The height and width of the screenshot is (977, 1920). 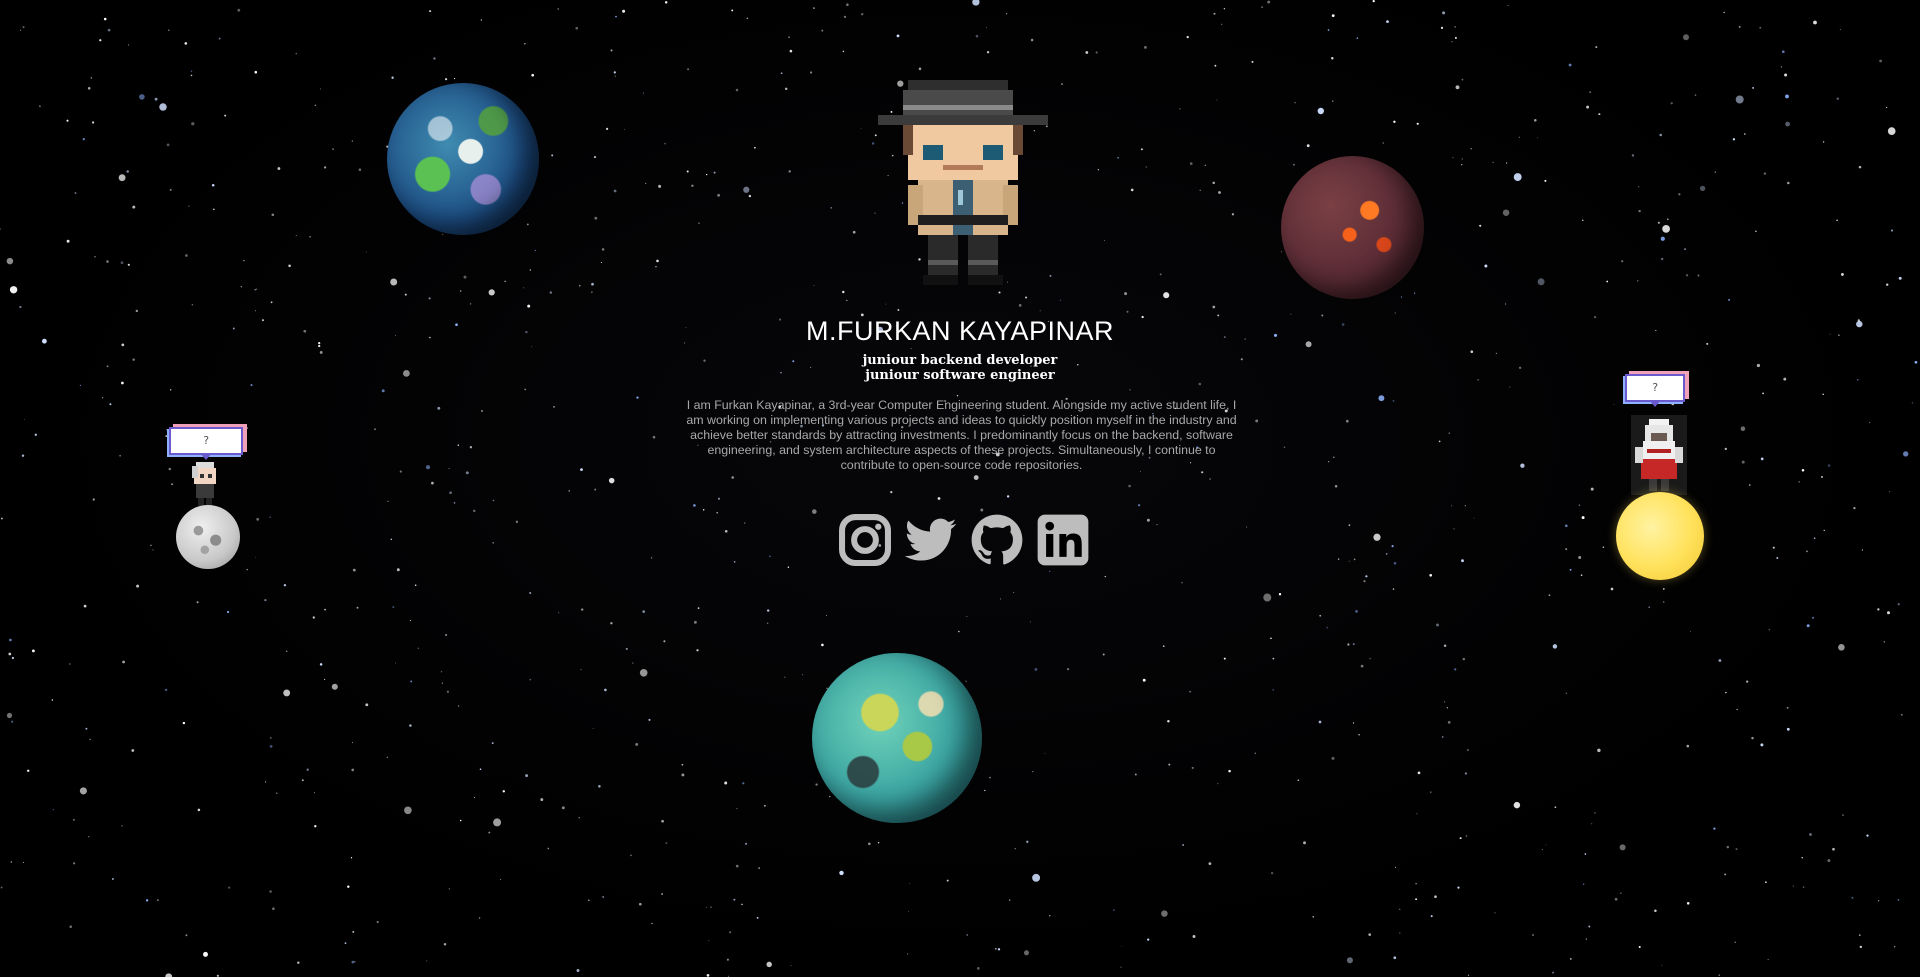 What do you see at coordinates (205, 485) in the screenshot?
I see `pixel-character-left` at bounding box center [205, 485].